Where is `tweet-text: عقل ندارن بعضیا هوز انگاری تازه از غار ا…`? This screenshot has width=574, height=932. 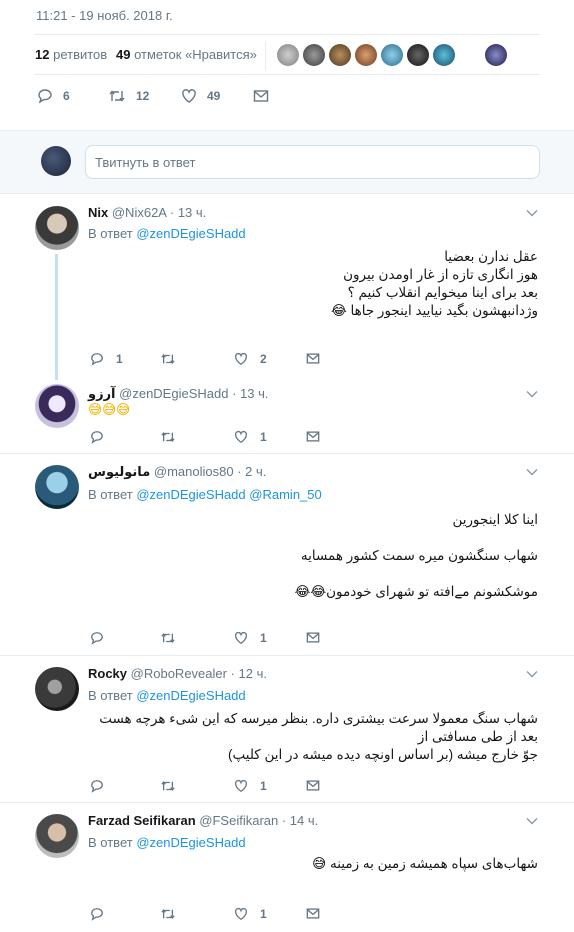 tweet-text: عقل ندارن بعضیا هوز انگاری تازه از غار ا… is located at coordinates (434, 283).